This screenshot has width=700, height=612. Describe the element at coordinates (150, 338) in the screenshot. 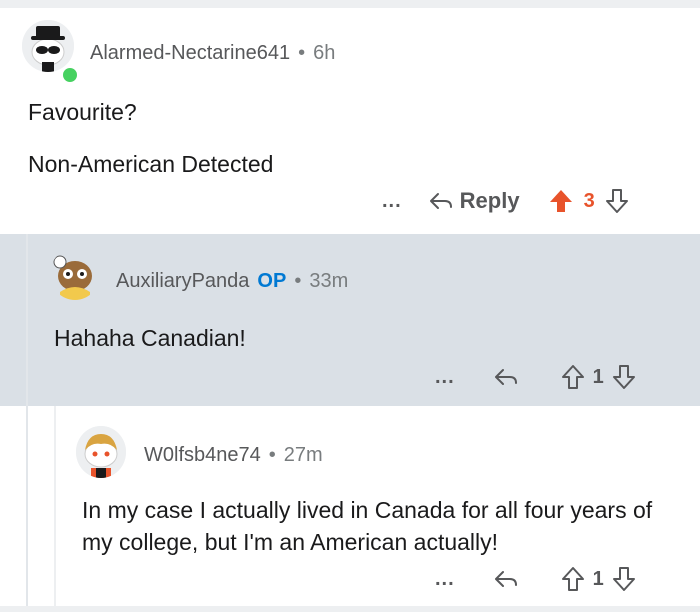

I see `comment-body-line: Hahaha Canadian!` at that location.